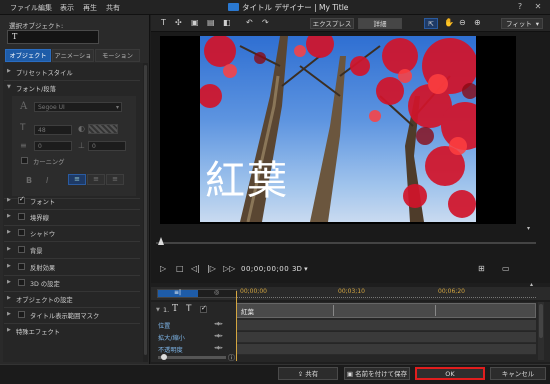 Image resolution: width=550 pixels, height=384 pixels. I want to click on timeline-zoom-track, so click(192, 357).